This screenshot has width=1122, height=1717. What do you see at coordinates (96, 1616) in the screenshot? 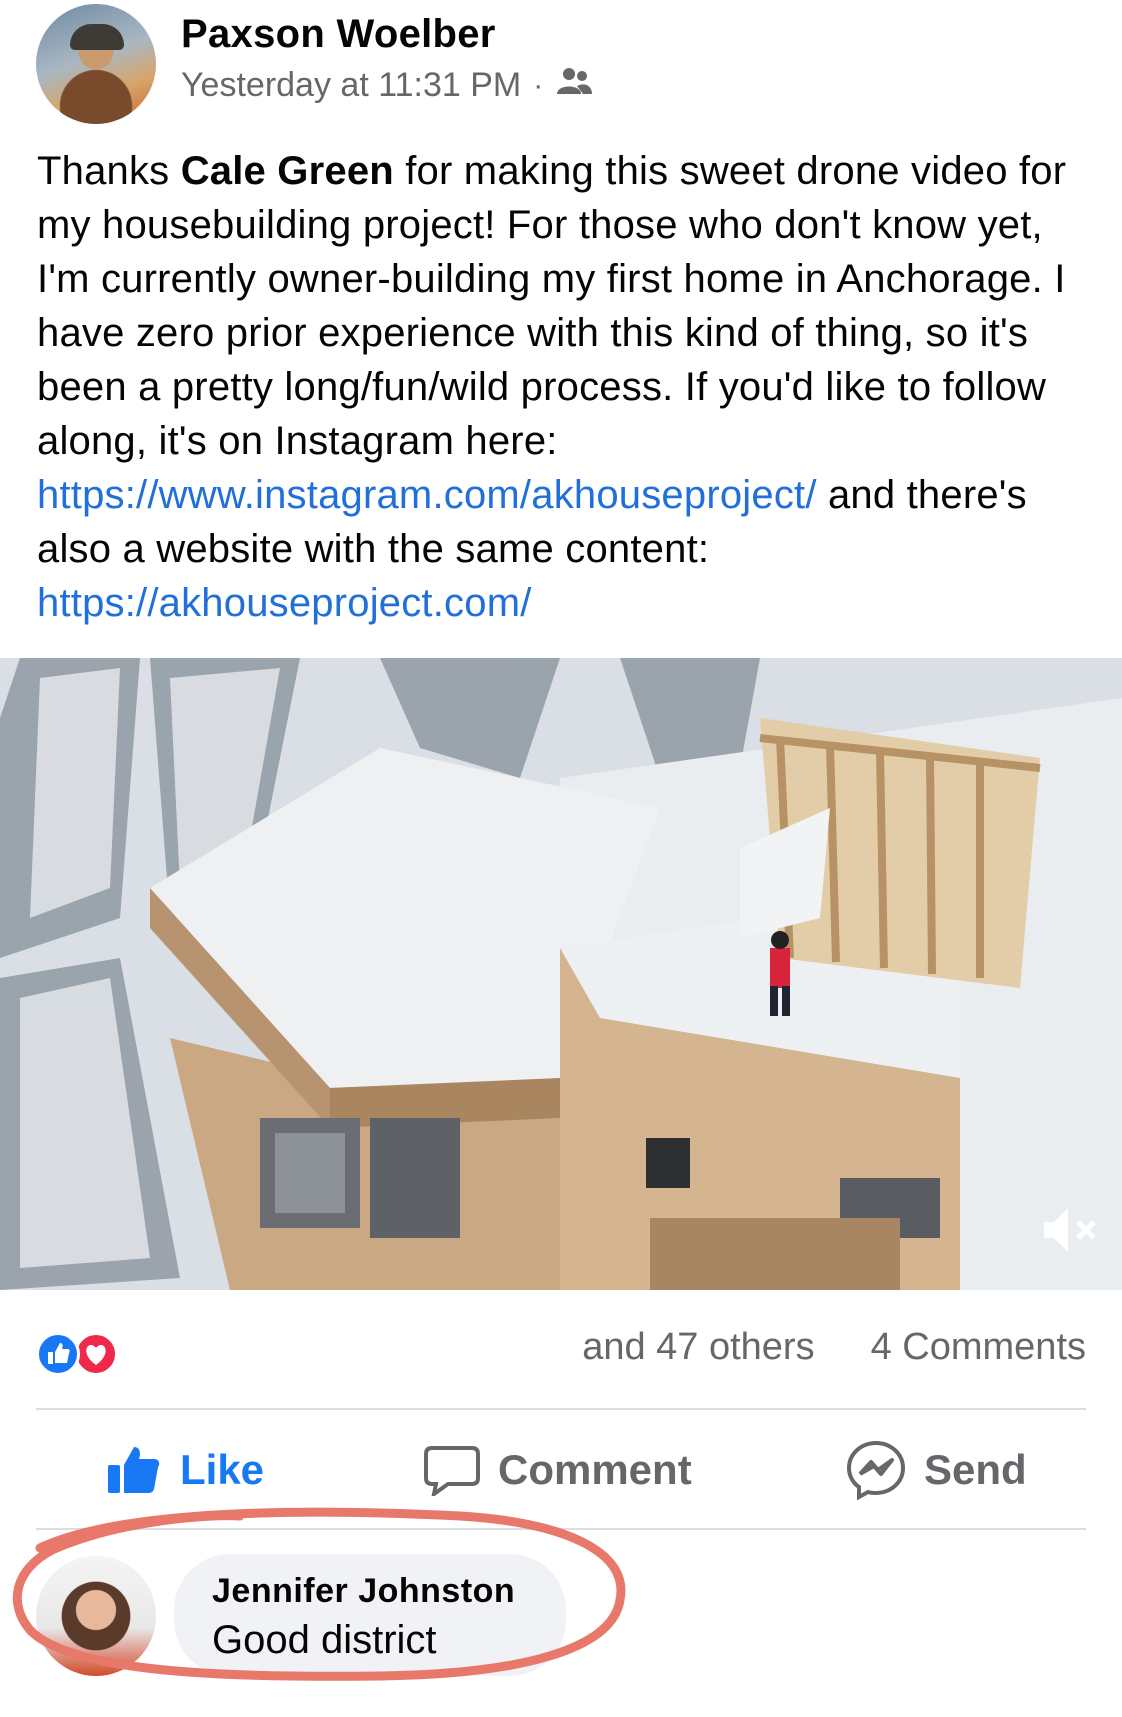
I see `commenter-avatar` at bounding box center [96, 1616].